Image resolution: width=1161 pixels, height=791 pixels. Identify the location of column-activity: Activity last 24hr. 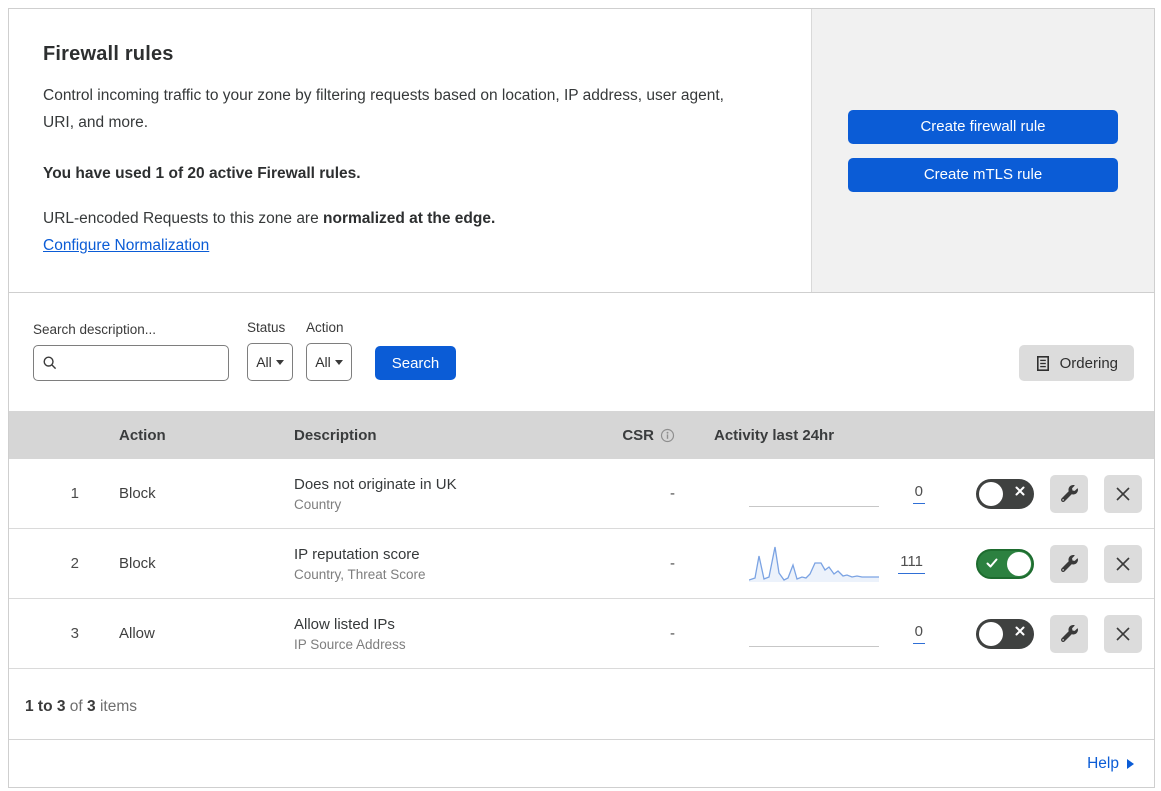
(774, 435).